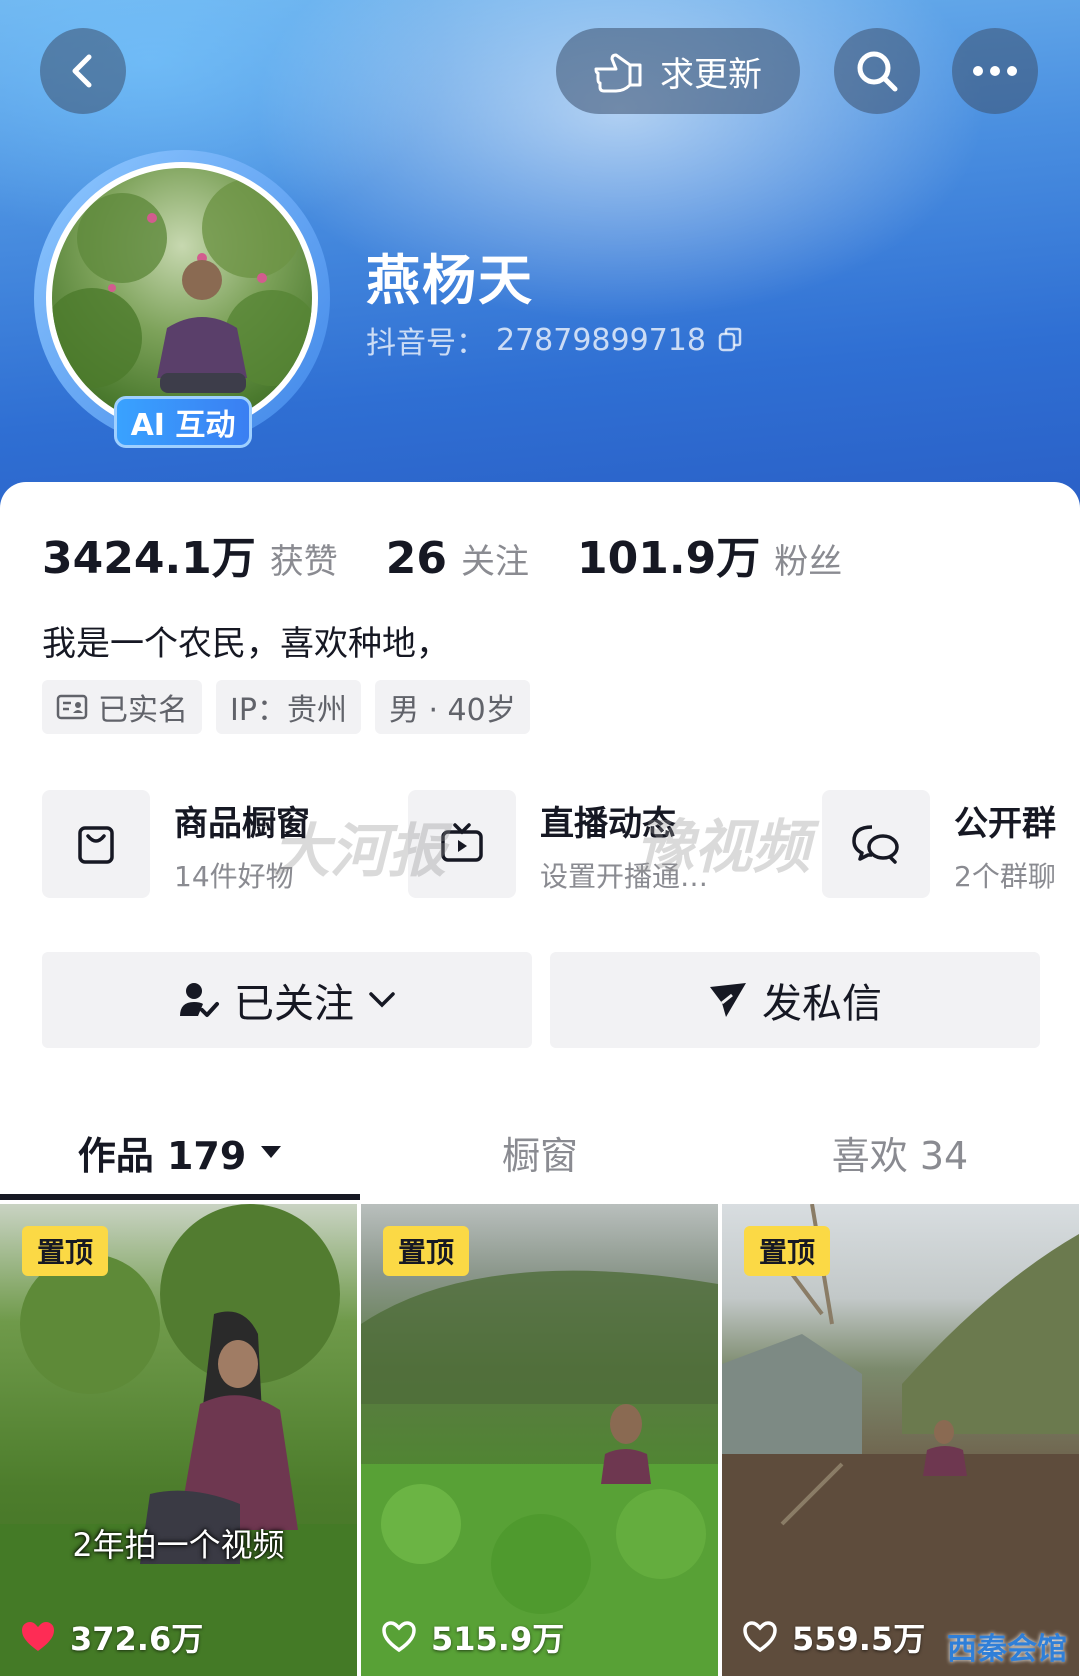  I want to click on send-message-label: 发私信, so click(822, 1004).